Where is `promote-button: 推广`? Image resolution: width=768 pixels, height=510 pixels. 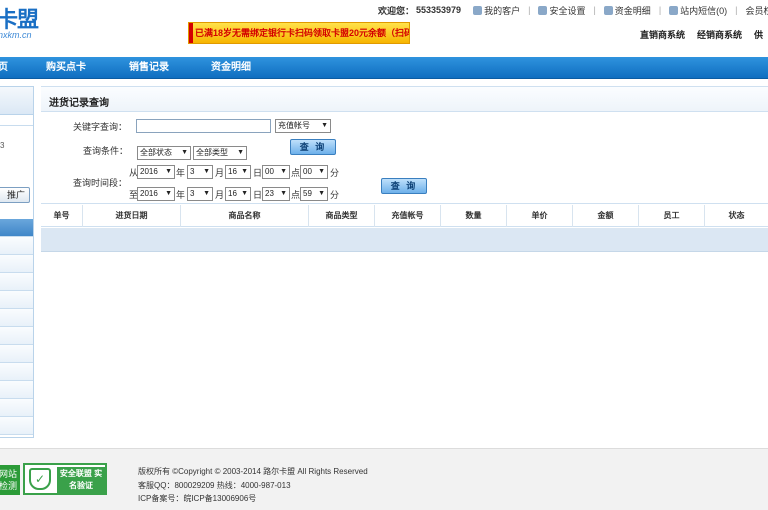
promote-button: 推广 is located at coordinates (15, 195).